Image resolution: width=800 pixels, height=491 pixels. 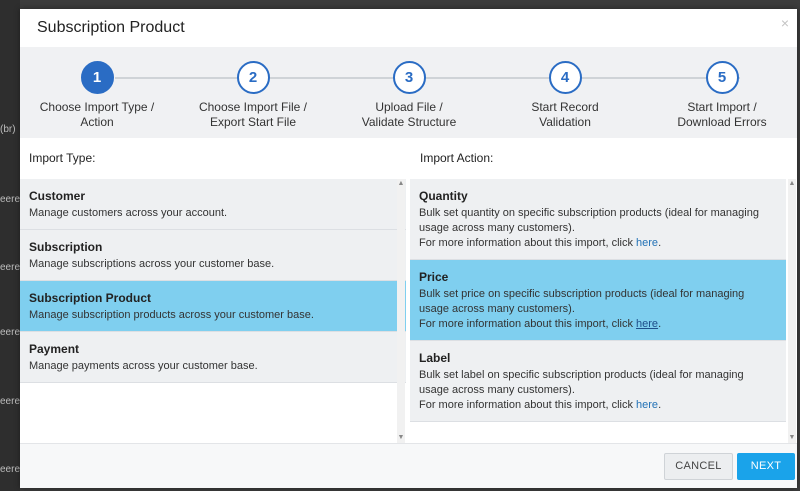 I want to click on step-number: 4, so click(x=565, y=77).